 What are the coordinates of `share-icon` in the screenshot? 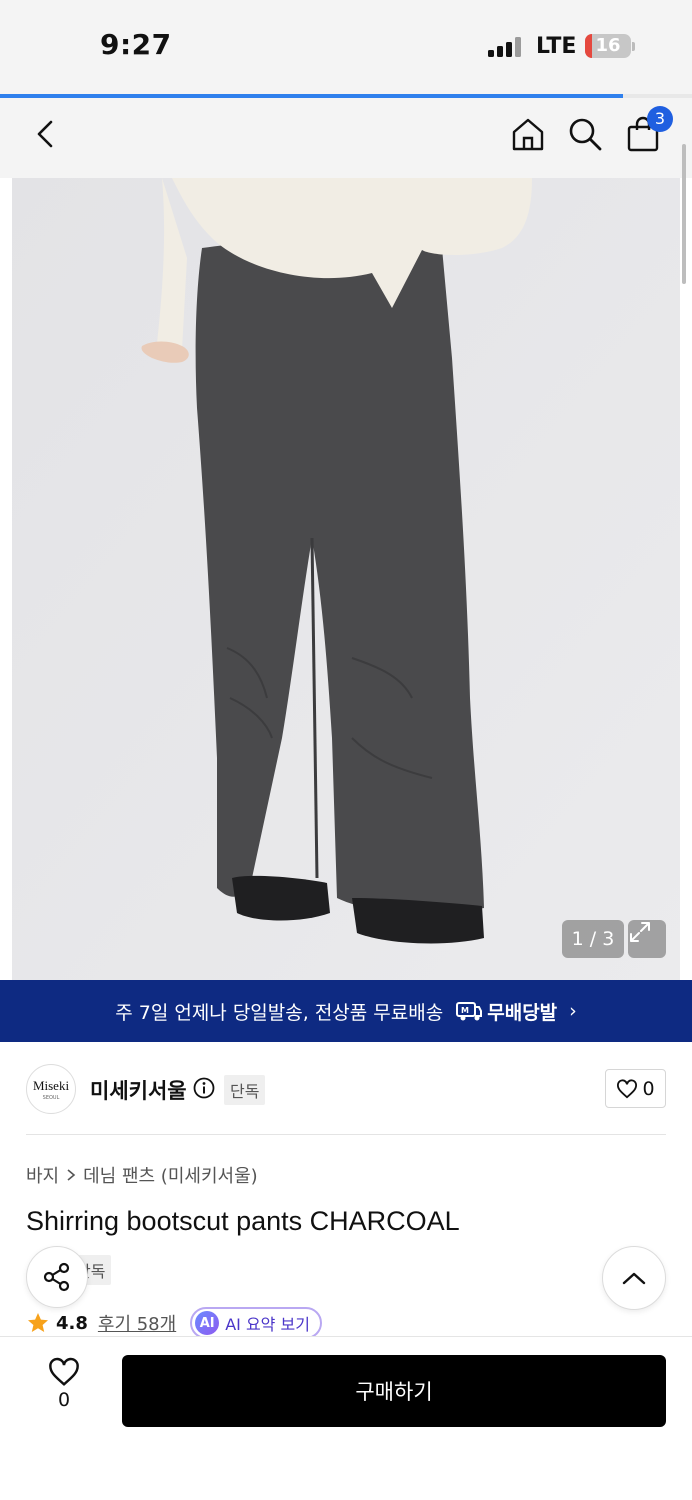 It's located at (56, 1277).